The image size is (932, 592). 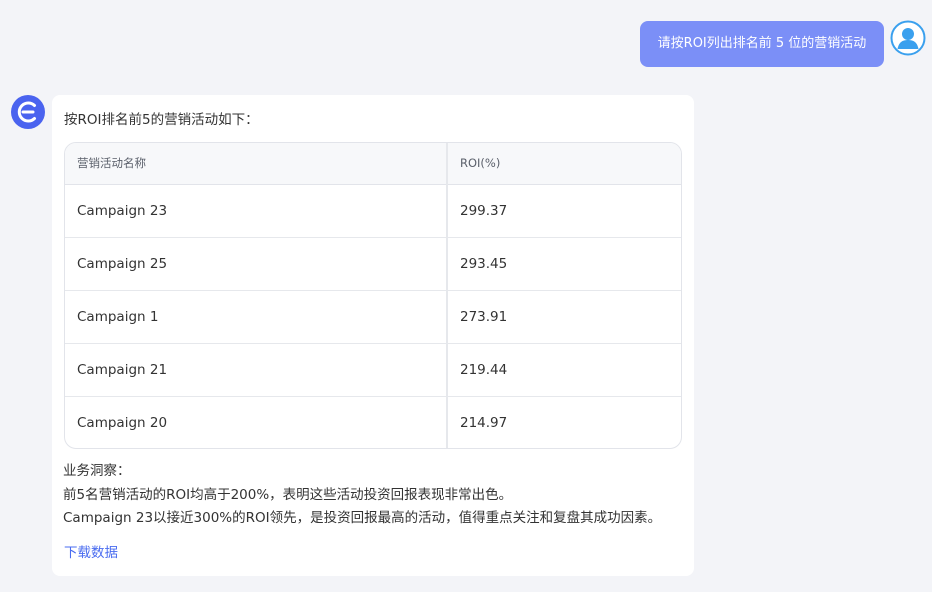 I want to click on campaign-name-cell: Campaign 20, so click(x=256, y=422).